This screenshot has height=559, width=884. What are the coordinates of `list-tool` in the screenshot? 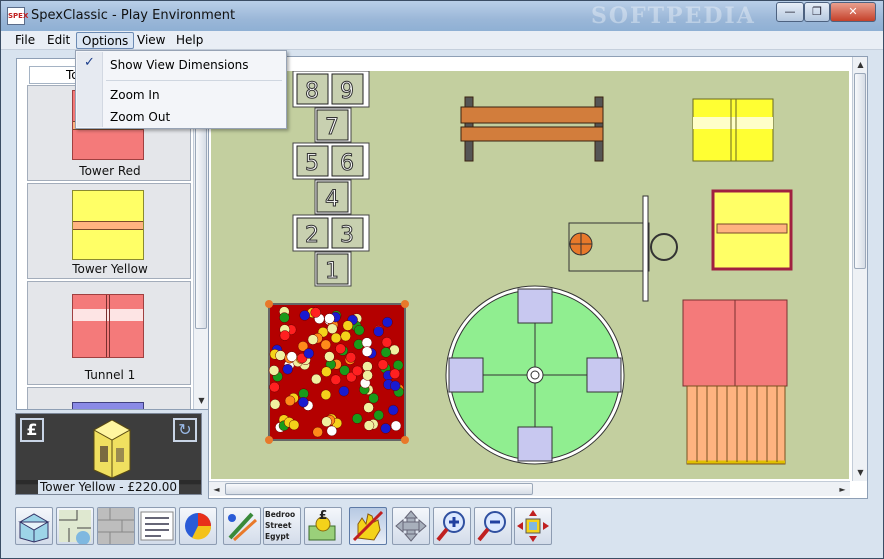 It's located at (157, 526).